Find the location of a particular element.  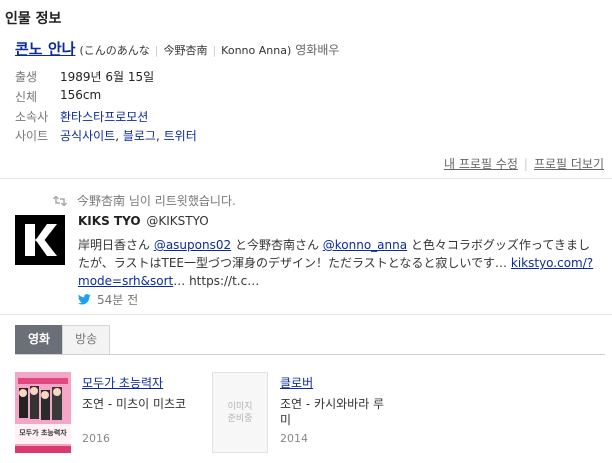

info-row-birth: 출생 1989년 6월 15일 is located at coordinates (84, 76).